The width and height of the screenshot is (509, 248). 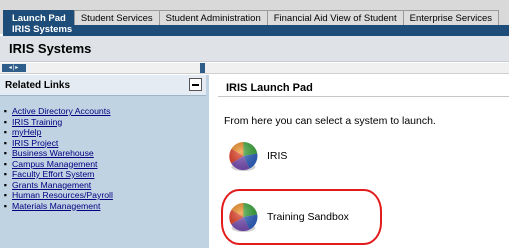 What do you see at coordinates (42, 30) in the screenshot?
I see `subtab-iris-systems: IRIS Systems` at bounding box center [42, 30].